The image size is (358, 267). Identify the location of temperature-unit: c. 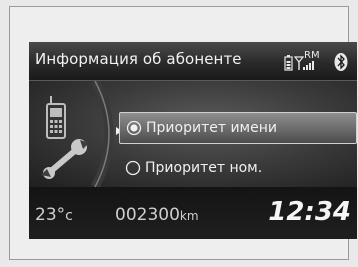
(69, 216).